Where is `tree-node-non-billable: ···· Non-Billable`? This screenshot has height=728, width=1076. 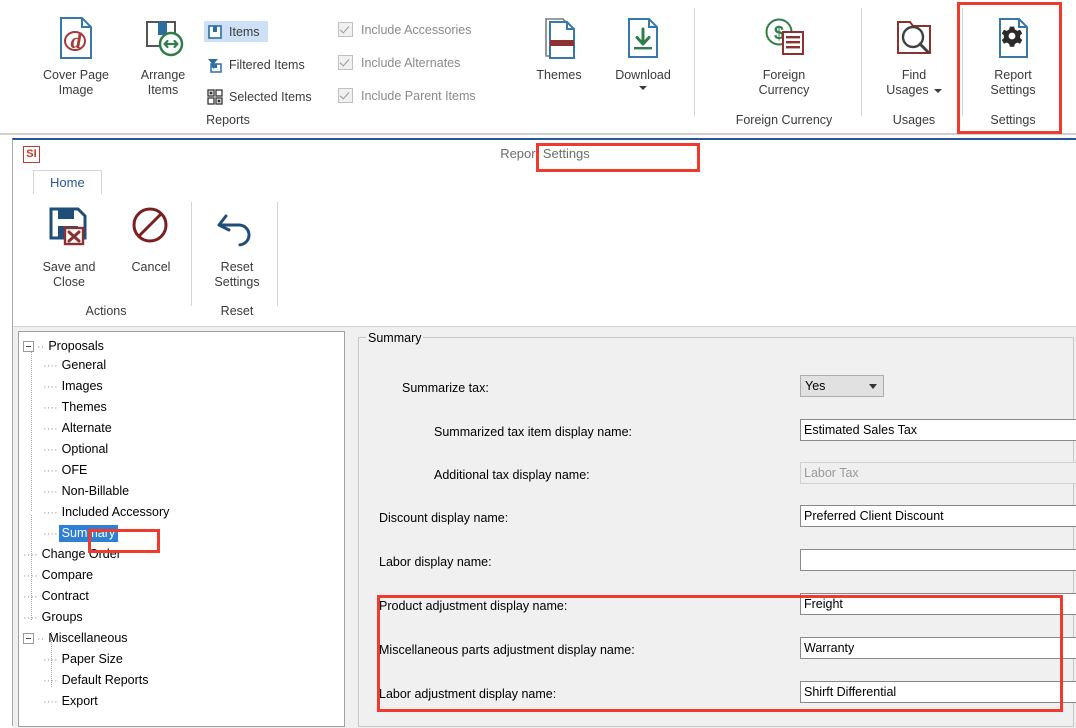 tree-node-non-billable: ···· Non-Billable is located at coordinates (87, 491).